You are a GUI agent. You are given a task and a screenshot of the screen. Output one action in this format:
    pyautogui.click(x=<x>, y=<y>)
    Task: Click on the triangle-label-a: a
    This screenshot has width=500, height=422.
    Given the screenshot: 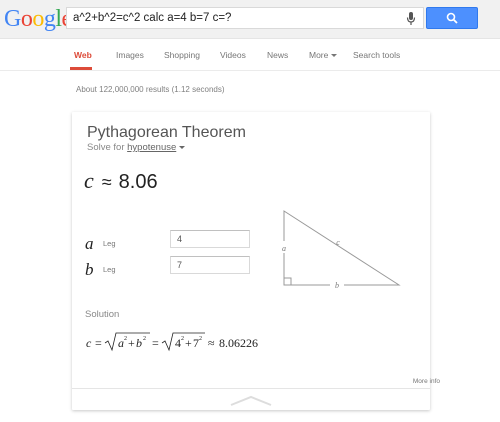 What is the action you would take?
    pyautogui.click(x=284, y=248)
    